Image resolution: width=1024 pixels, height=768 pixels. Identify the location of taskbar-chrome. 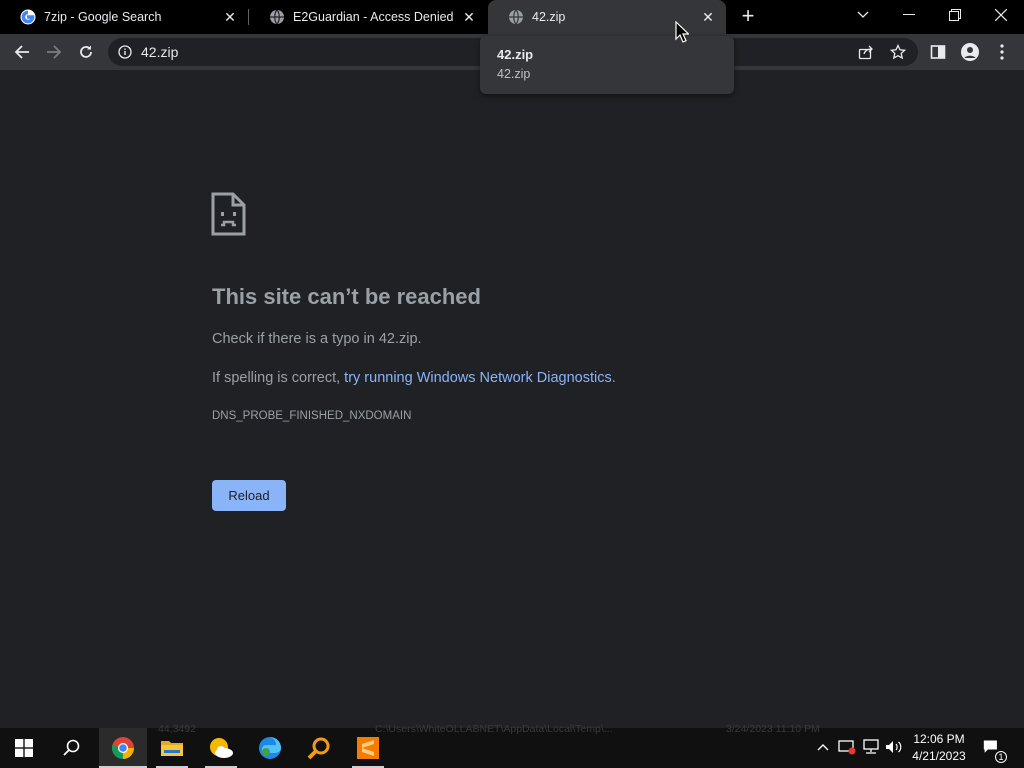
(123, 748).